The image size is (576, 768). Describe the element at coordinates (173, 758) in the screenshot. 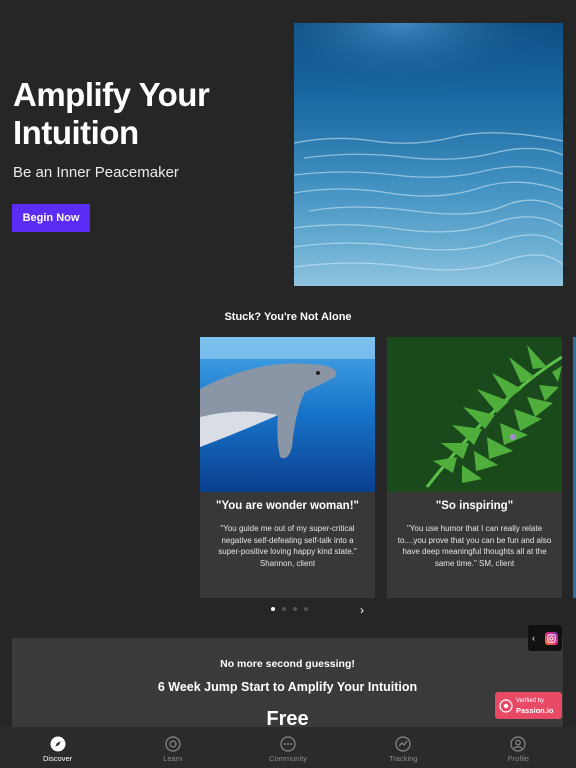

I see `tab-label: Learn` at that location.